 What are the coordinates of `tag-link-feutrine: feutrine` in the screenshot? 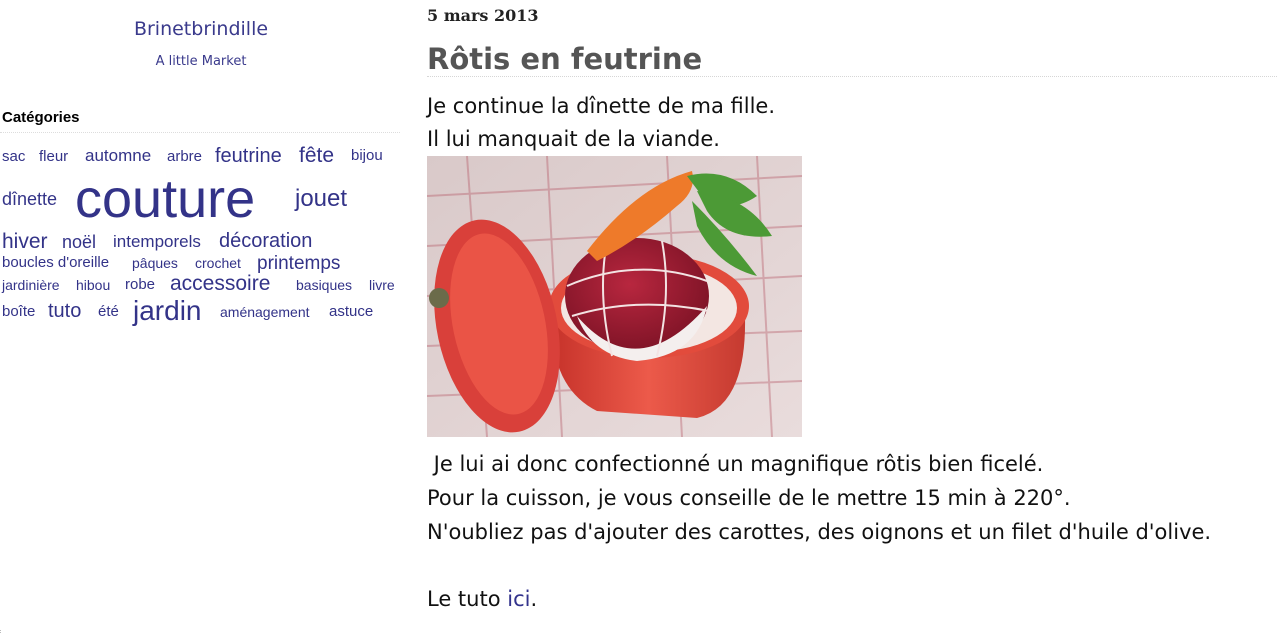 It's located at (248, 156).